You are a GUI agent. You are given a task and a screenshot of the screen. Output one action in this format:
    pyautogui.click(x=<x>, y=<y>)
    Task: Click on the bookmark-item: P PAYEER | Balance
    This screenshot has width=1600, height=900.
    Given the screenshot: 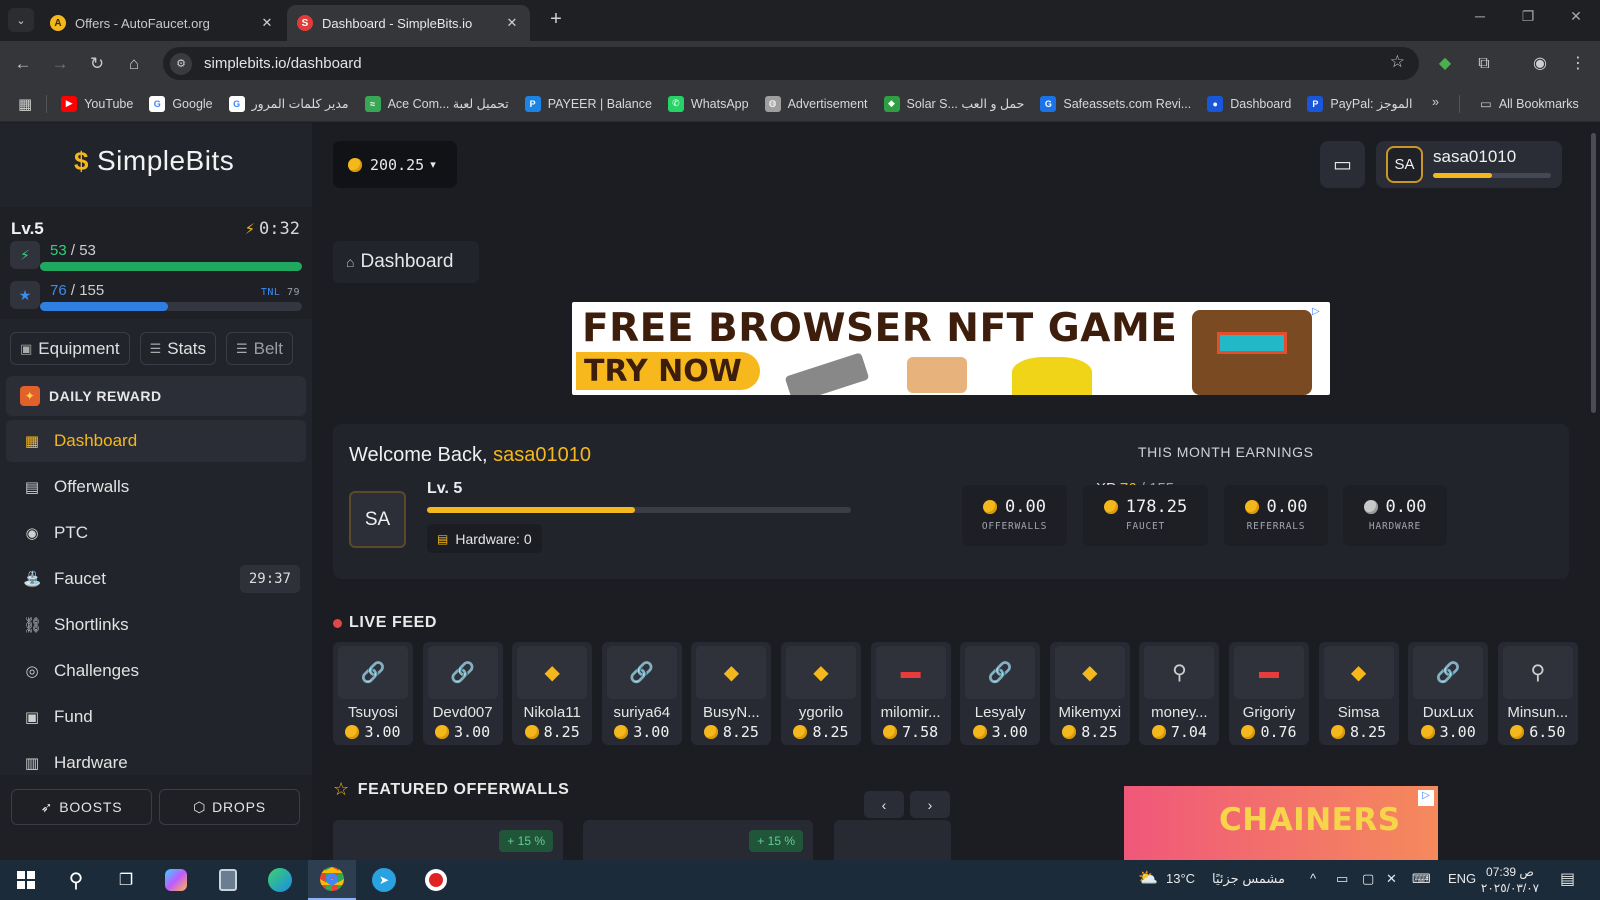 What is the action you would take?
    pyautogui.click(x=588, y=103)
    